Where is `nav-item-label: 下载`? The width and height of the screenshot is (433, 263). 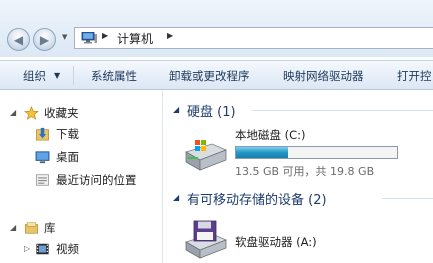 nav-item-label: 下载 is located at coordinates (67, 134).